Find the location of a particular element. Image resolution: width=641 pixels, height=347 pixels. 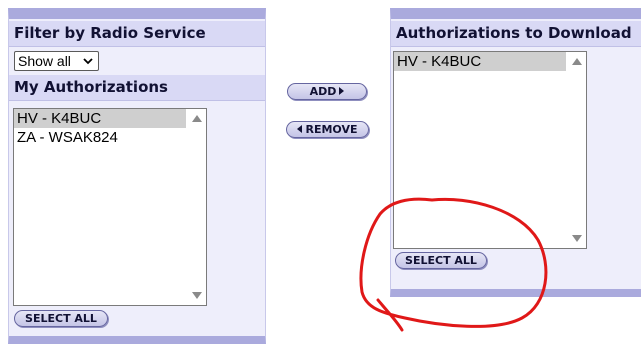

radio-service-filter-select: Show all is located at coordinates (56, 61).